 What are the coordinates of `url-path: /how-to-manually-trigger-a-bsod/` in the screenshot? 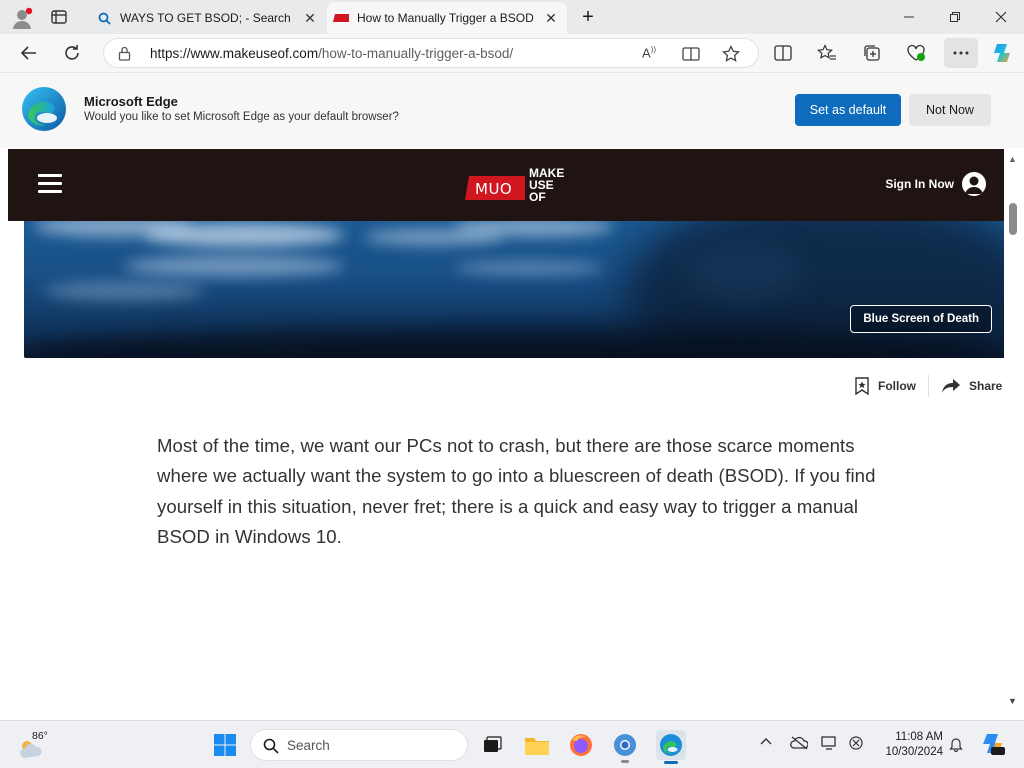 It's located at (416, 53).